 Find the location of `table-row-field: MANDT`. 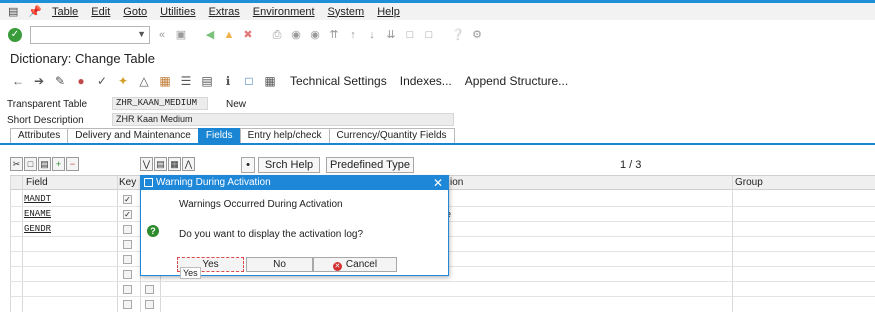

table-row-field: MANDT is located at coordinates (37, 199).